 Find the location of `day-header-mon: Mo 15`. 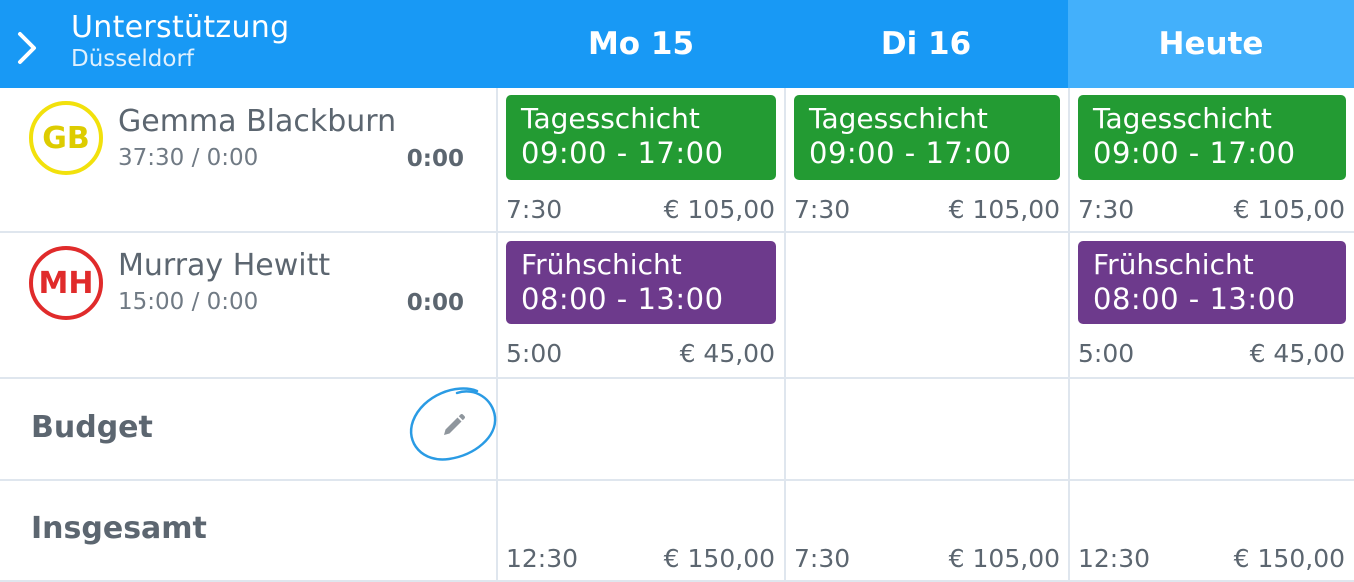

day-header-mon: Mo 15 is located at coordinates (641, 44).